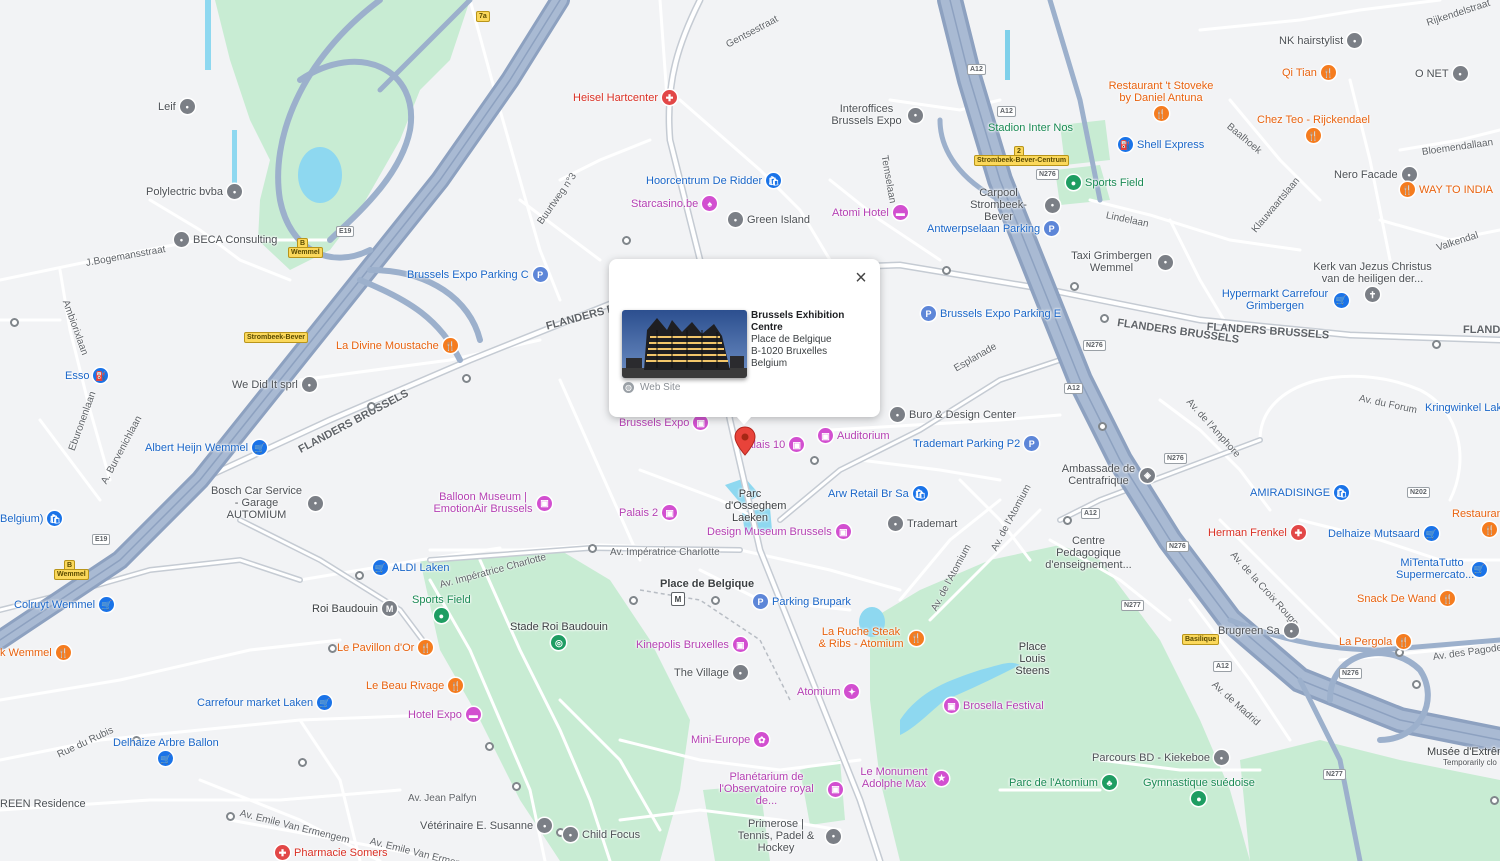  I want to click on poi-shell-express: ⛽ Shell Express, so click(1161, 144).